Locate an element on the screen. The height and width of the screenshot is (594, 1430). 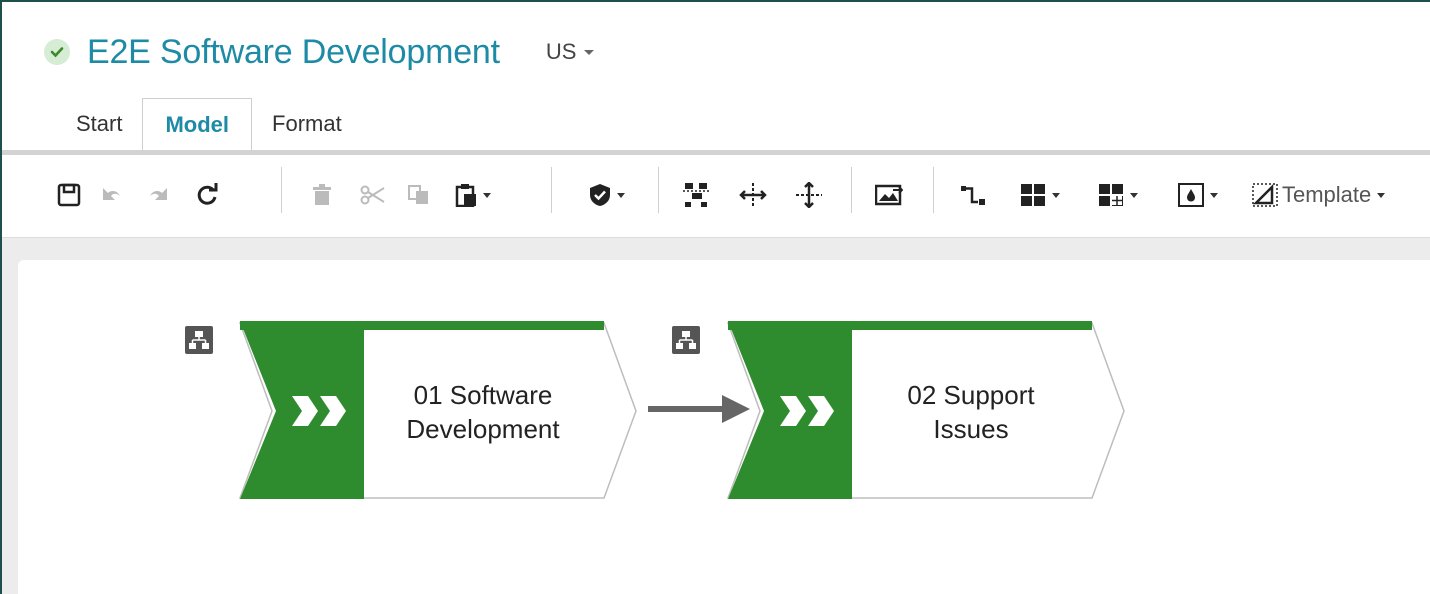
ribbon-tabs: Start Model Format is located at coordinates (209, 124).